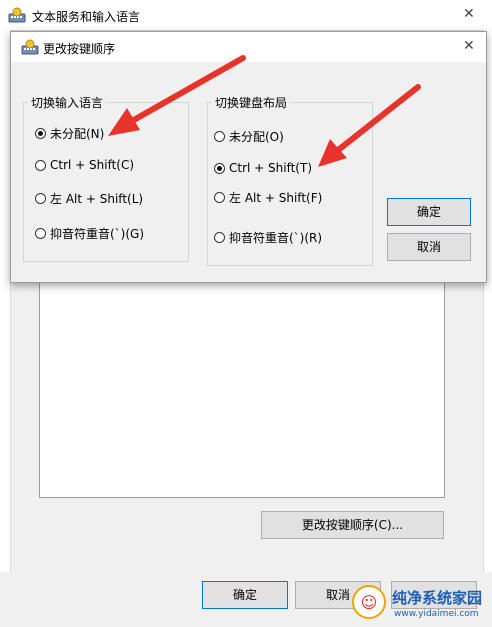 Image resolution: width=492 pixels, height=627 pixels. I want to click on dialog-title: 更改按键顺序, so click(79, 49).